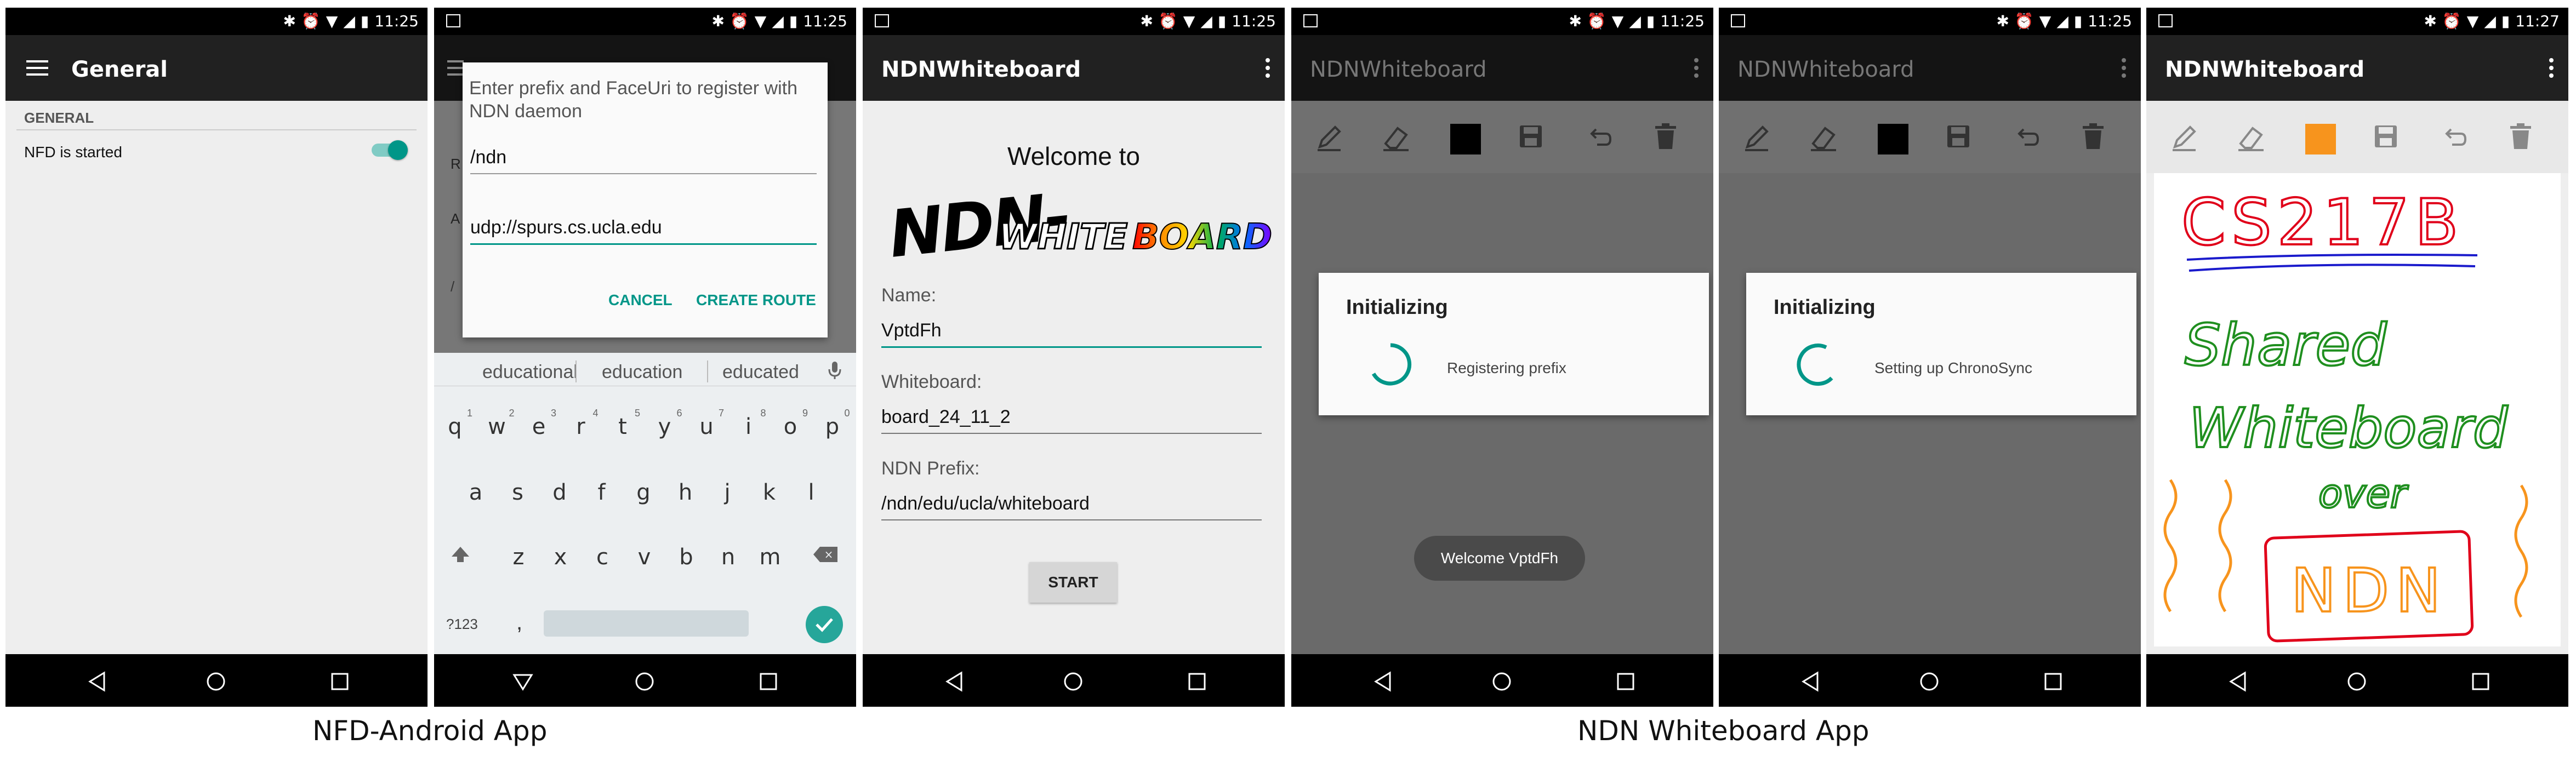 This screenshot has width=2576, height=767. Describe the element at coordinates (601, 492) in the screenshot. I see `key-f: f` at that location.